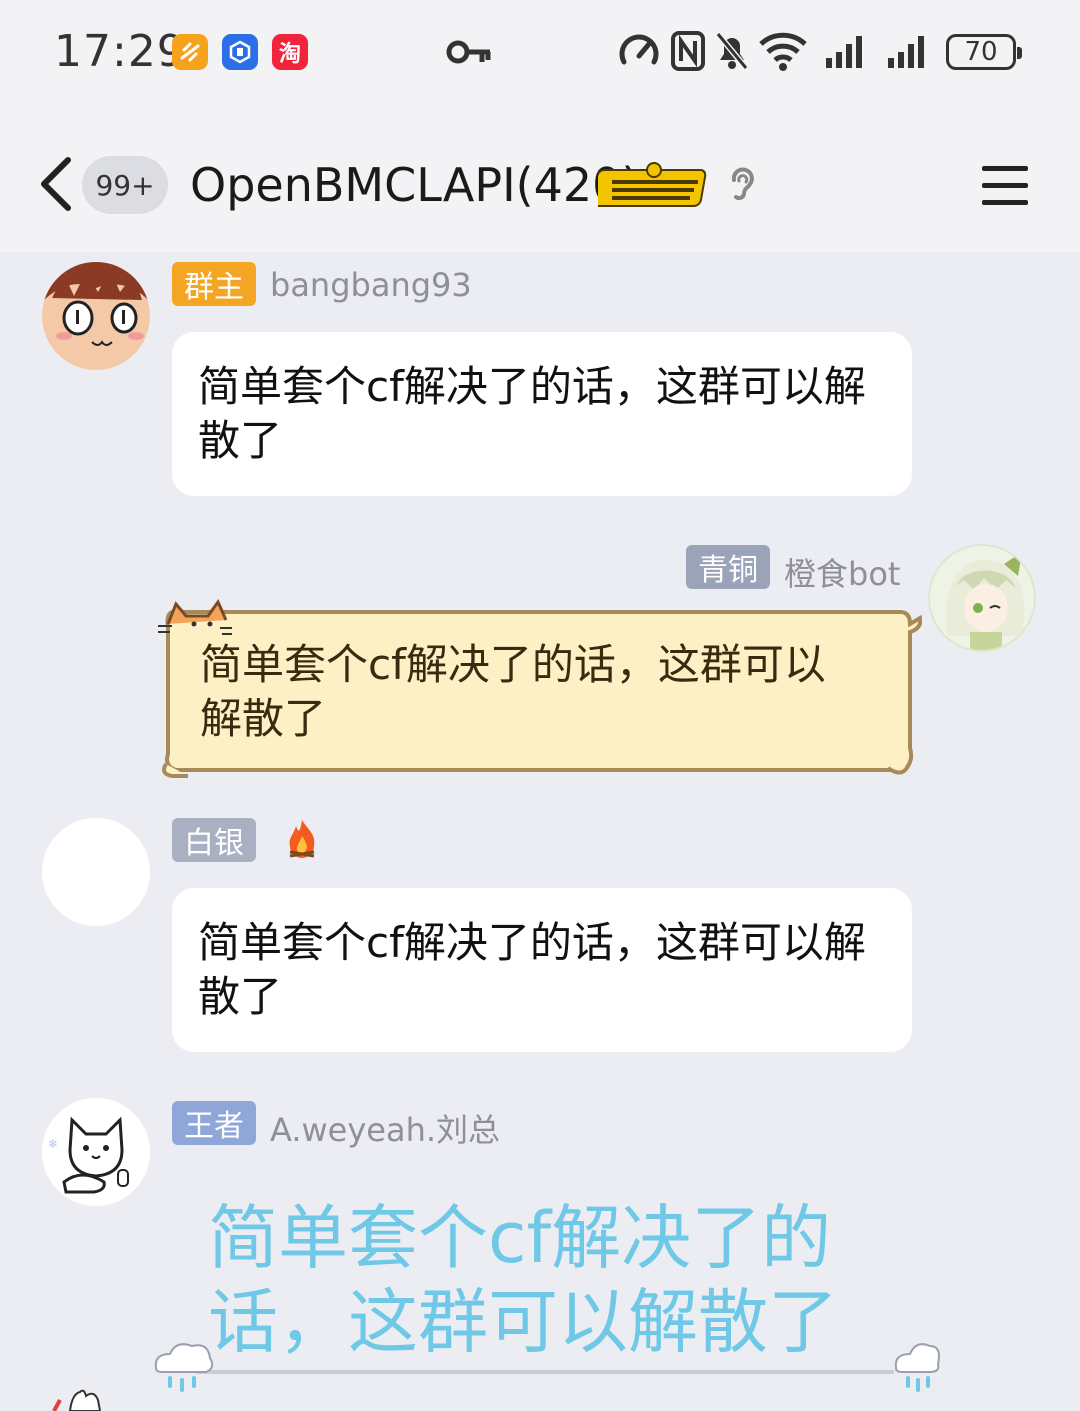 Image resolution: width=1080 pixels, height=1411 pixels. What do you see at coordinates (728, 567) in the screenshot?
I see `role-tag-bronze: 青铜` at bounding box center [728, 567].